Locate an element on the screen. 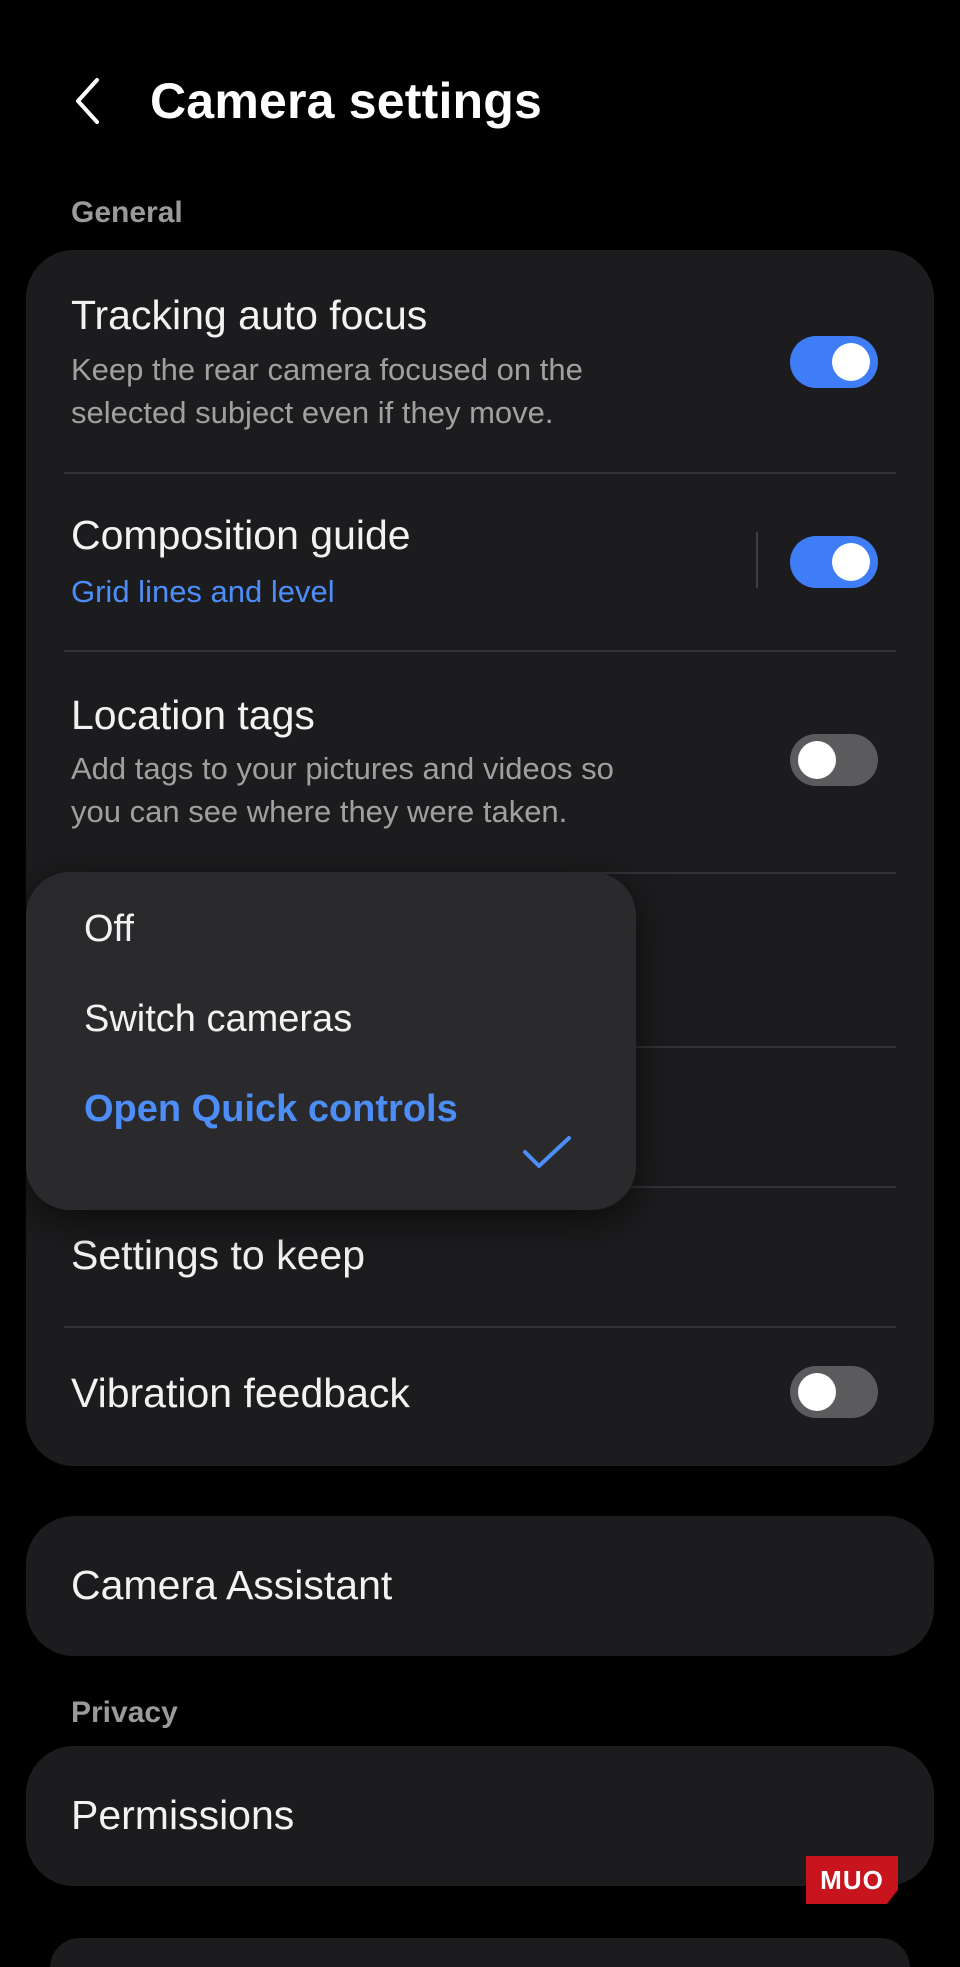 The width and height of the screenshot is (960, 1967). chevron-left-icon is located at coordinates (87, 101).